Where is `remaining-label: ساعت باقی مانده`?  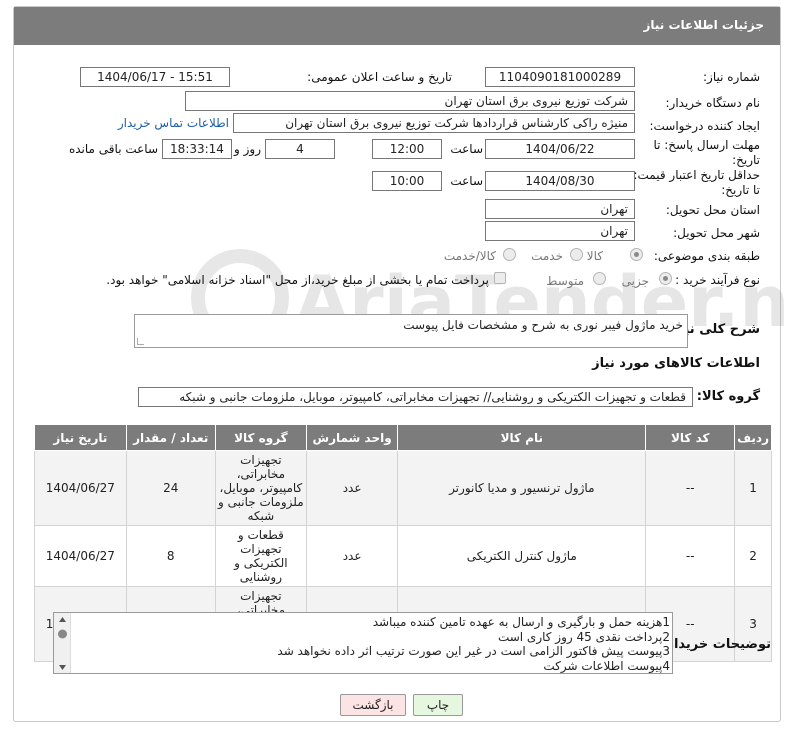
remaining-label: ساعت باقی مانده is located at coordinates (113, 149).